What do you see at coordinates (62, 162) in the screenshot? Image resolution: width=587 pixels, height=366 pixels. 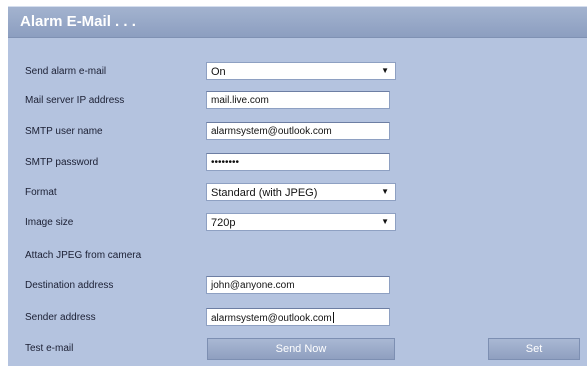 I see `smtp-password-label: SMTP password` at bounding box center [62, 162].